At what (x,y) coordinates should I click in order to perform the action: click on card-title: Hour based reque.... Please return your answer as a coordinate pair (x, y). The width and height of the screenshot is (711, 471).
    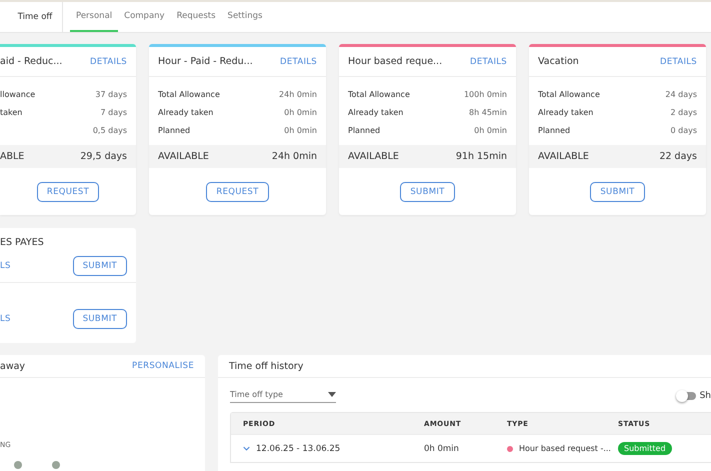
    Looking at the image, I should click on (395, 61).